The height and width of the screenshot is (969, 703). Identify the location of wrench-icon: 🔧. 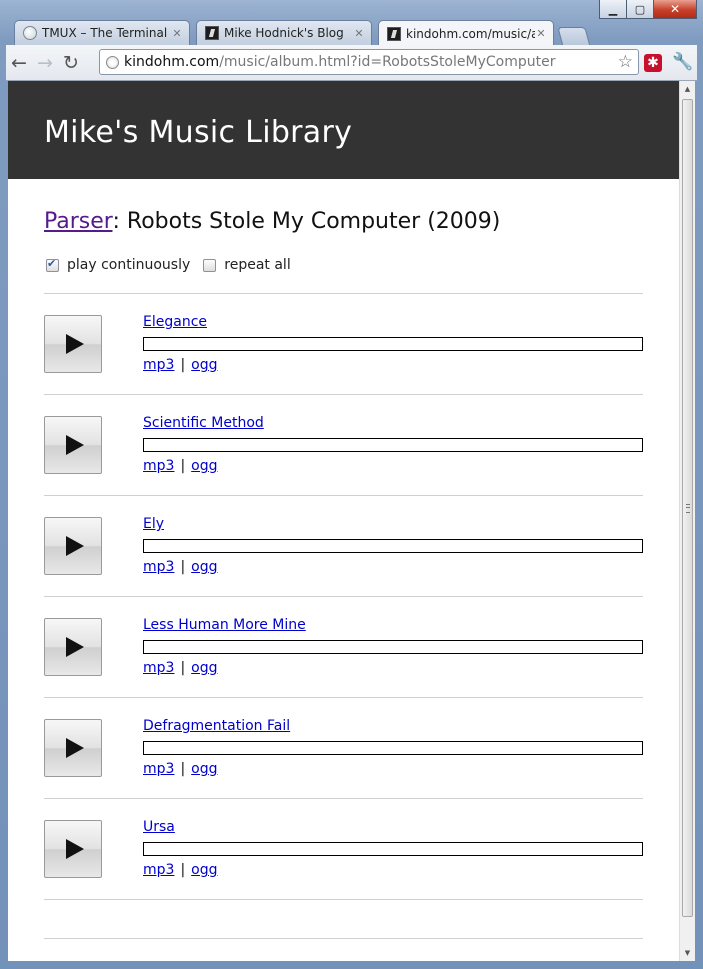
(682, 62).